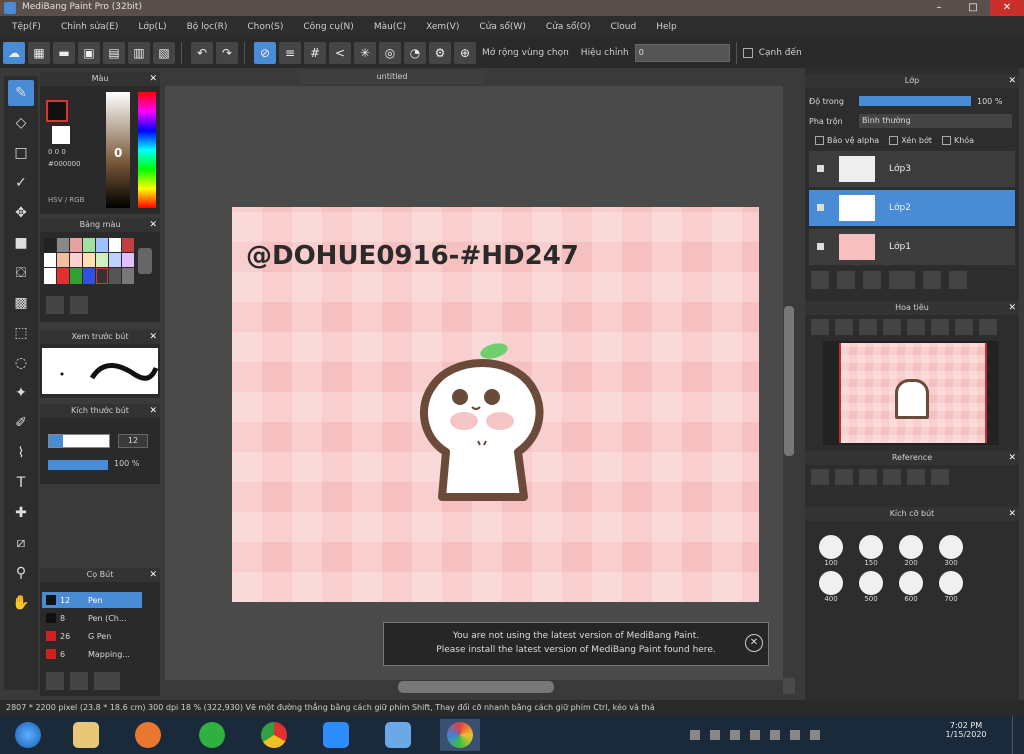 This screenshot has width=1024, height=754. I want to click on image-icon: ▣, so click(89, 53).